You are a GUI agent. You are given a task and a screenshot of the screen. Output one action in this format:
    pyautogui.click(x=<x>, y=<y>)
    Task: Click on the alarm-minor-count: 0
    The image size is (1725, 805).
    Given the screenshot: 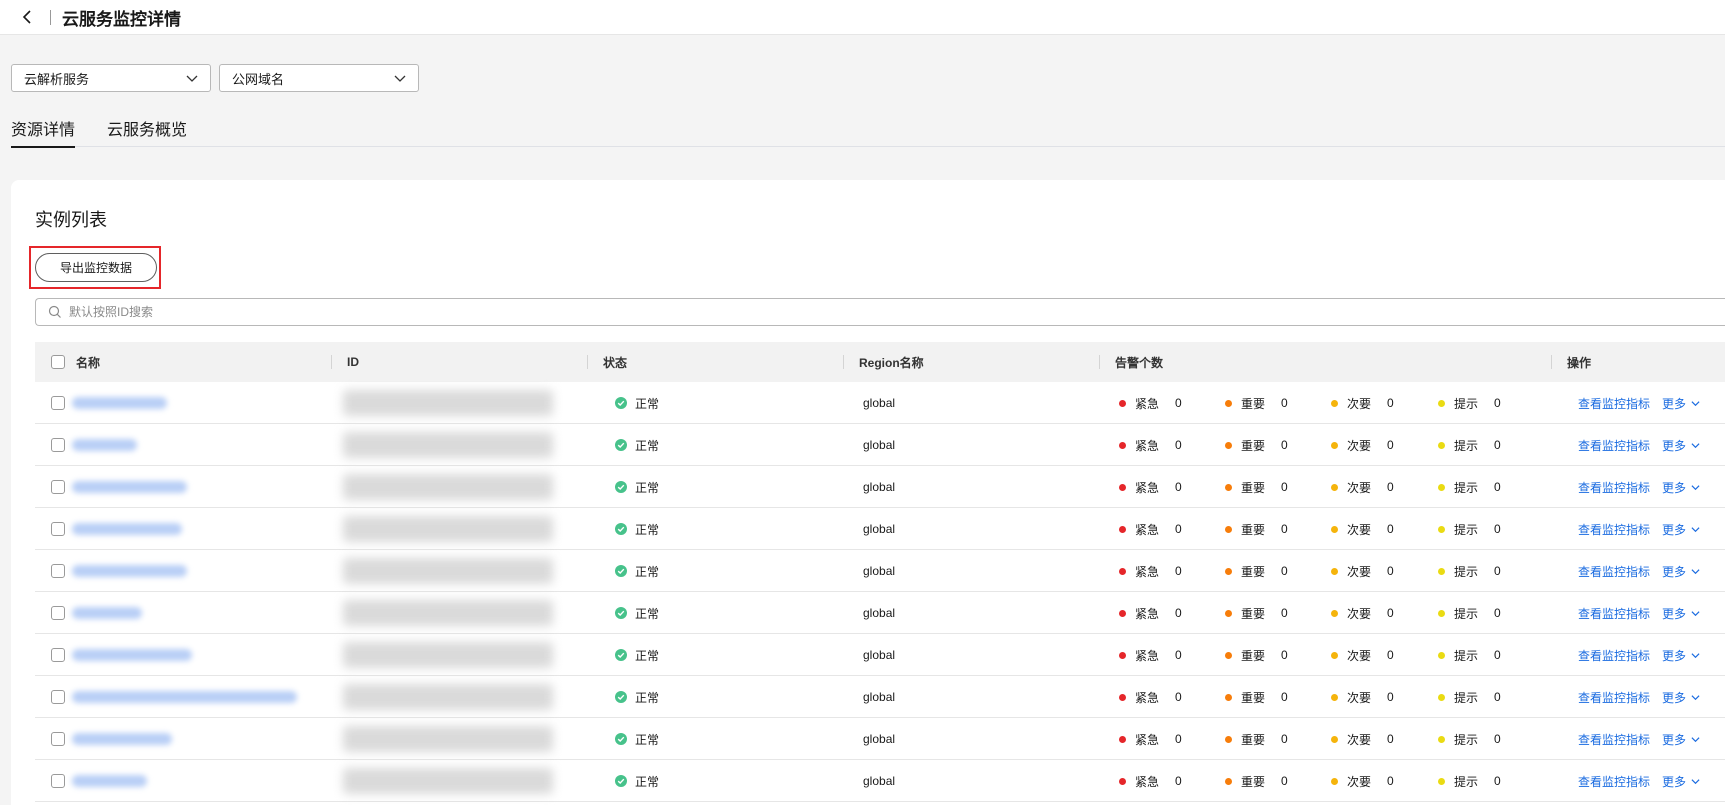 What is the action you would take?
    pyautogui.click(x=1390, y=655)
    